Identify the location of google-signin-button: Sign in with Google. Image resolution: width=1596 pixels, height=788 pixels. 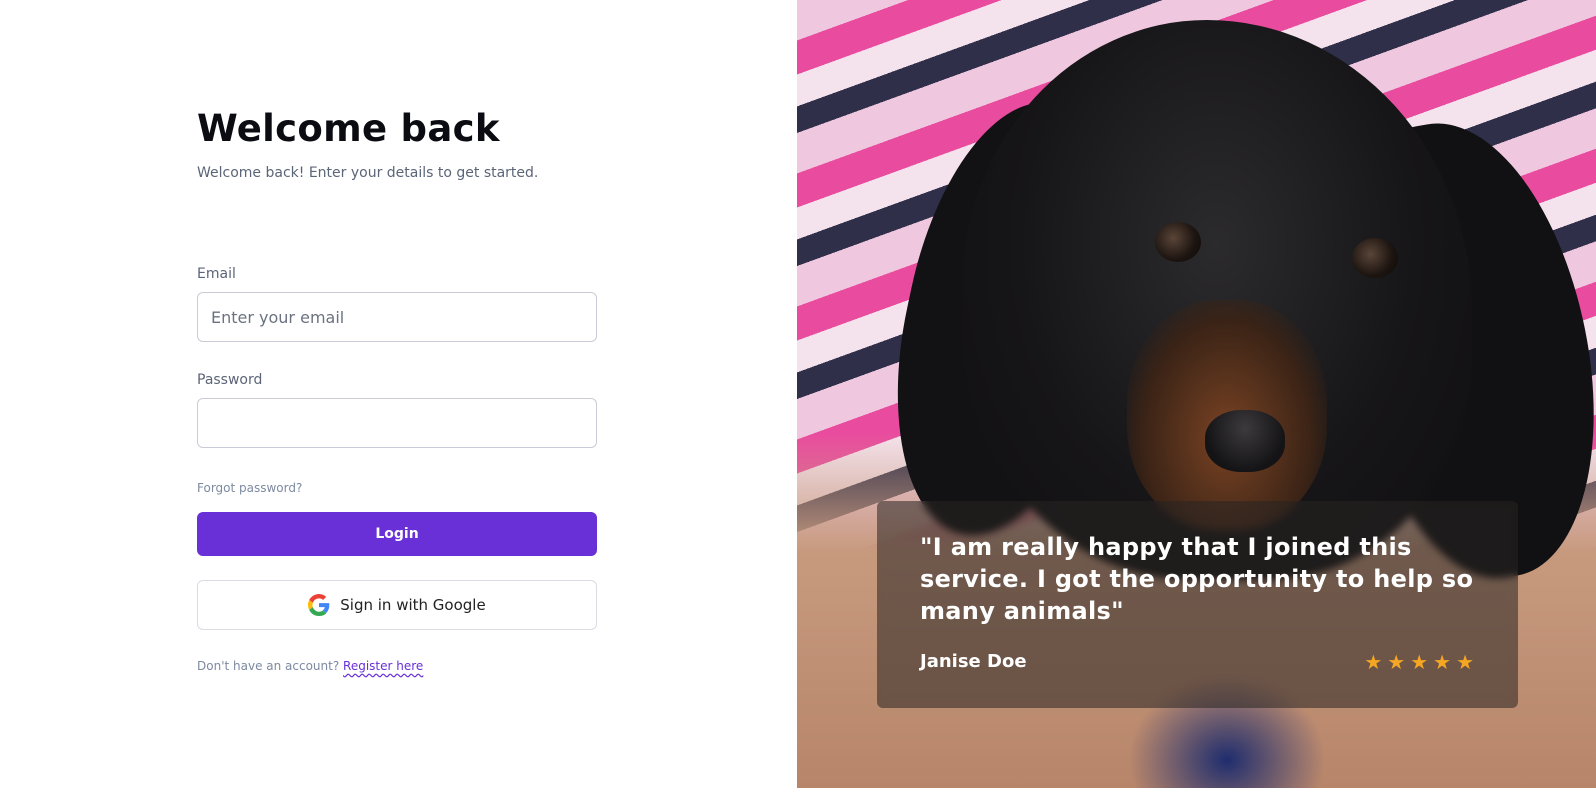
(397, 605).